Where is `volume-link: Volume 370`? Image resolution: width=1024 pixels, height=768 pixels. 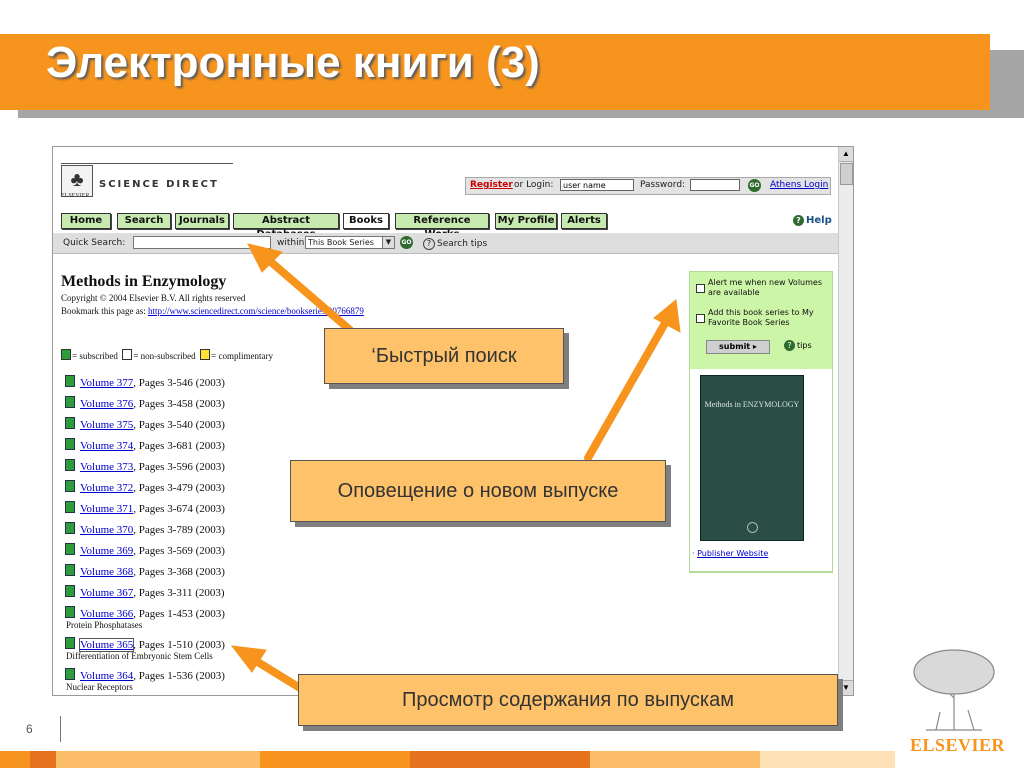 volume-link: Volume 370 is located at coordinates (106, 530).